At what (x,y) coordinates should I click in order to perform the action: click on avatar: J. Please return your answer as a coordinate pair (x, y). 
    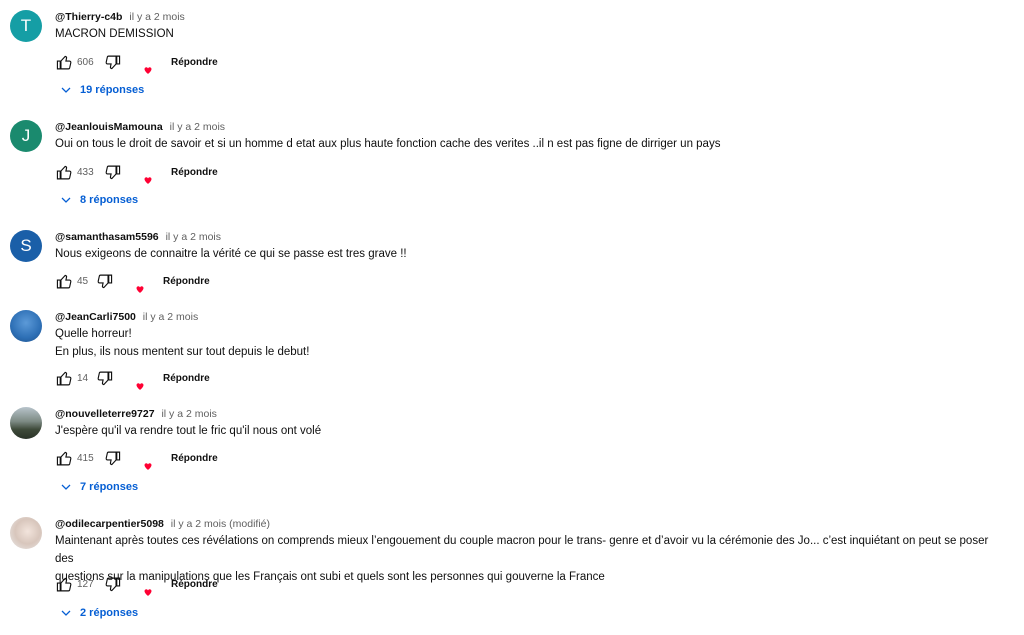
    Looking at the image, I should click on (26, 136).